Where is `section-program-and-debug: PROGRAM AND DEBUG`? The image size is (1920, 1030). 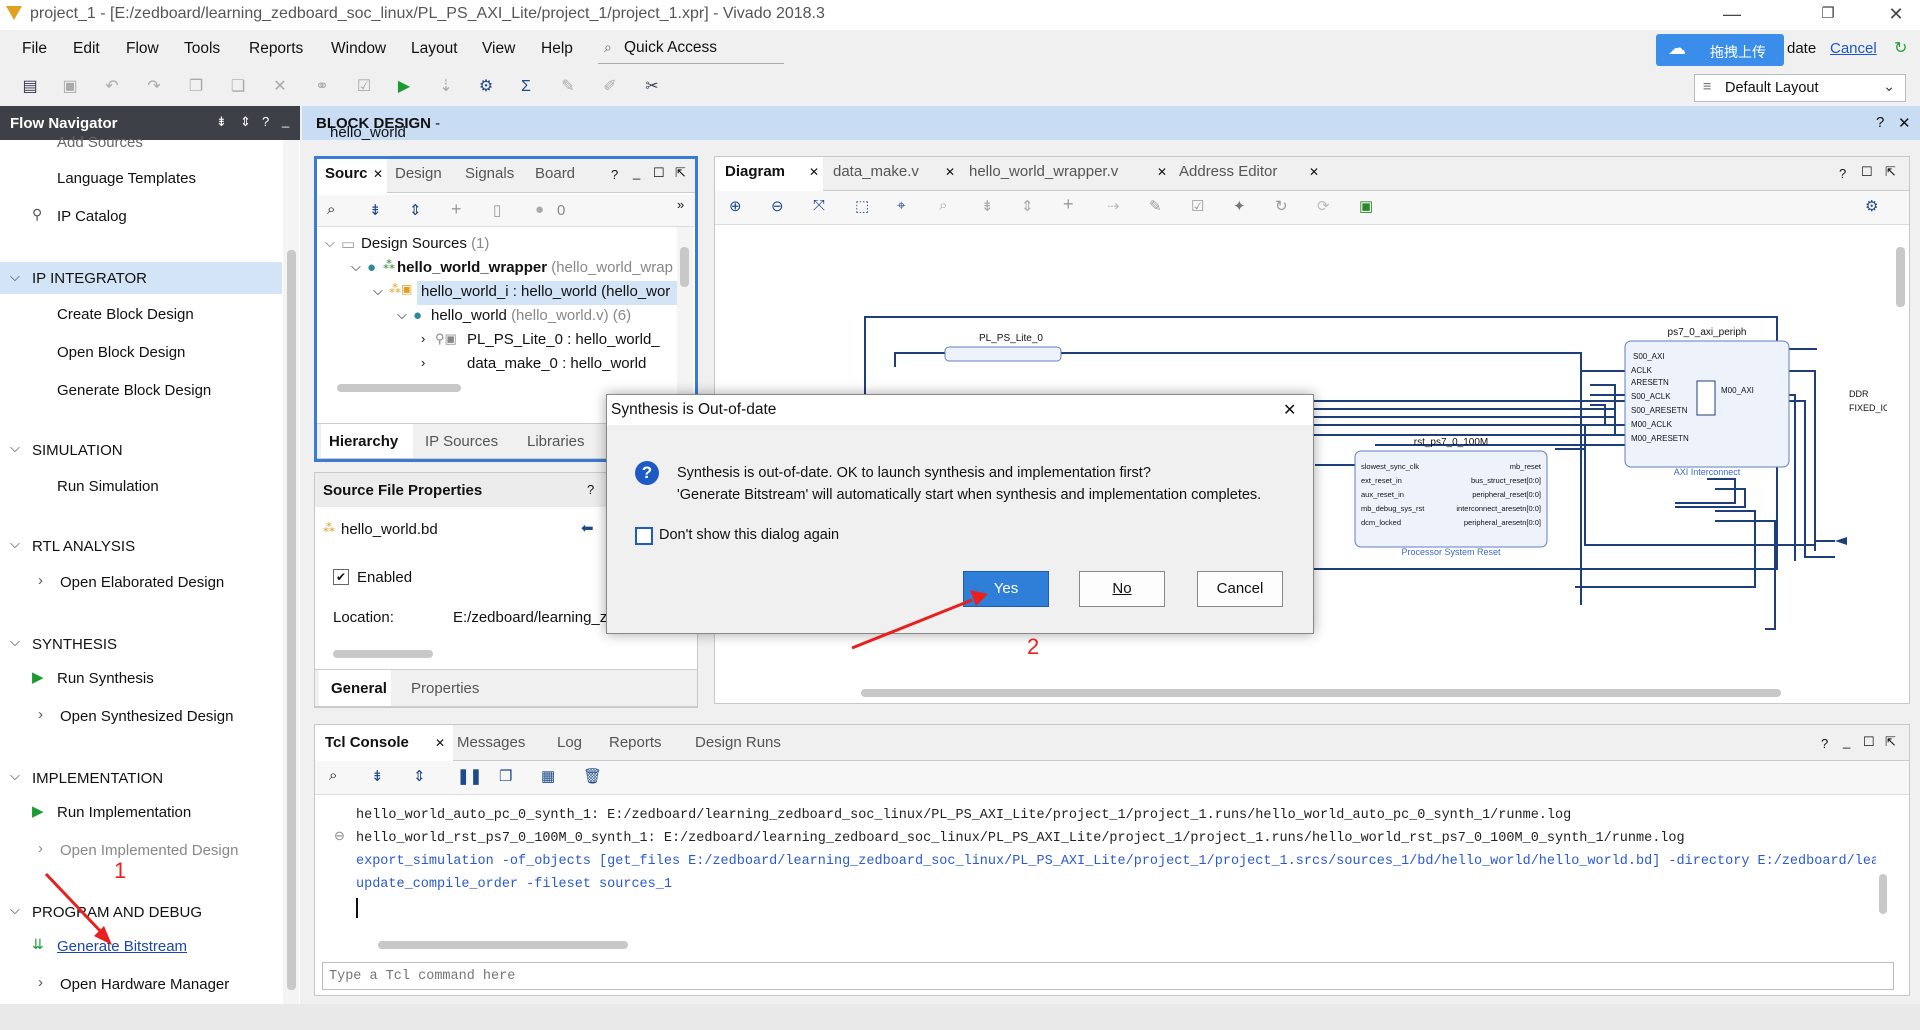
section-program-and-debug: PROGRAM AND DEBUG is located at coordinates (117, 912).